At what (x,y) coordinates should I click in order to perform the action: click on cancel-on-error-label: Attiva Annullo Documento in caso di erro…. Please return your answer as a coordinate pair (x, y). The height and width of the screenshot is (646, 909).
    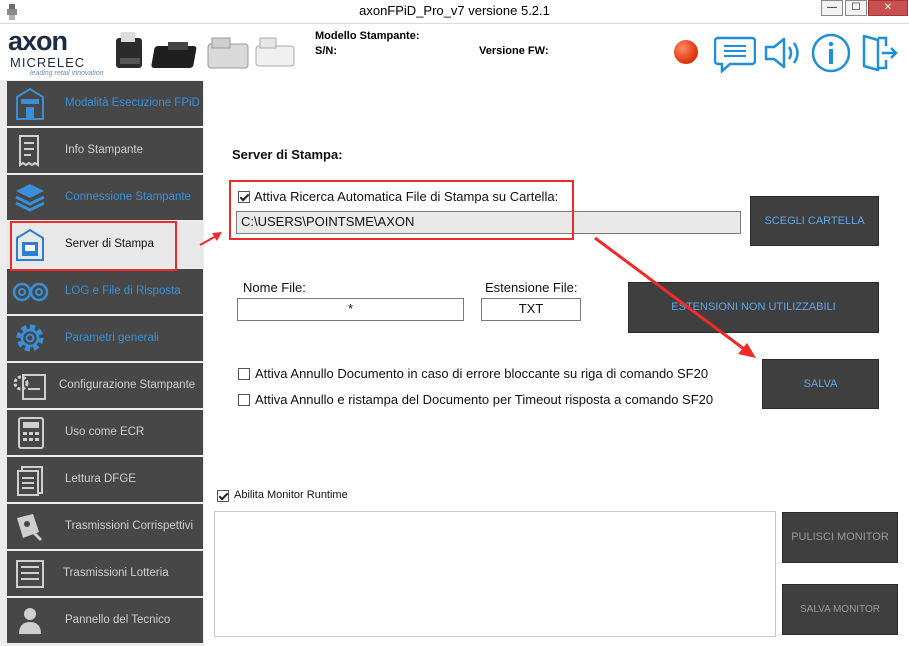
    Looking at the image, I should click on (482, 373).